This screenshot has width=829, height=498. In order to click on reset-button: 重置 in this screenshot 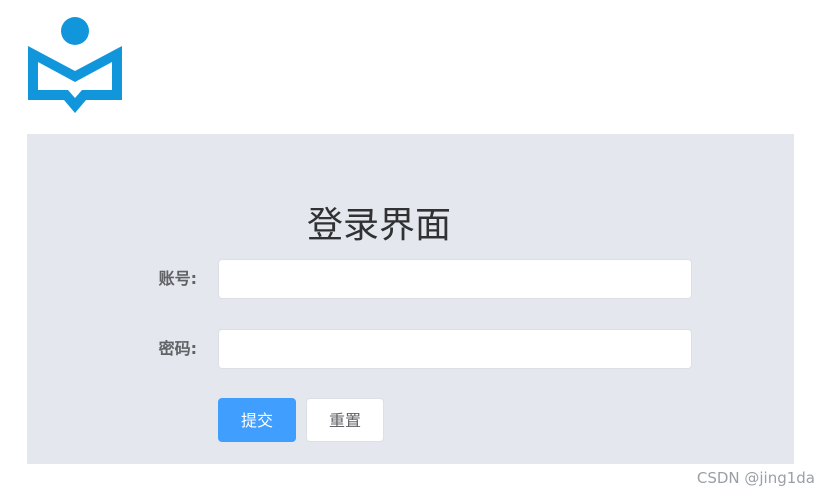, I will do `click(345, 420)`.